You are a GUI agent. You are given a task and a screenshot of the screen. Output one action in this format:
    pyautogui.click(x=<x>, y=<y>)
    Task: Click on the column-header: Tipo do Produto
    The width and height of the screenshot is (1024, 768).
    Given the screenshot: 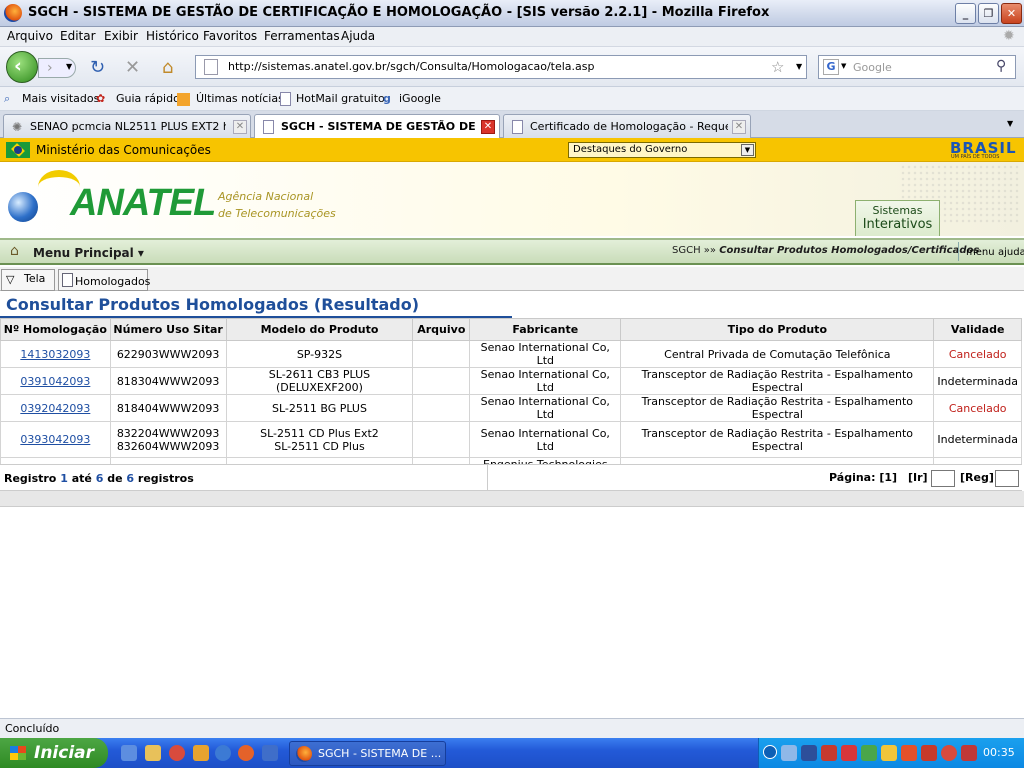 What is the action you would take?
    pyautogui.click(x=777, y=329)
    